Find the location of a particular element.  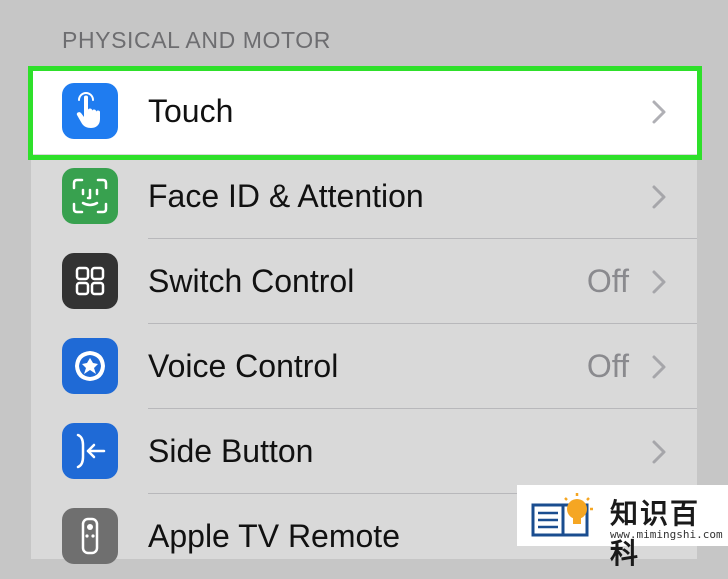

settings-row-touch: Touch is located at coordinates (364, 111).